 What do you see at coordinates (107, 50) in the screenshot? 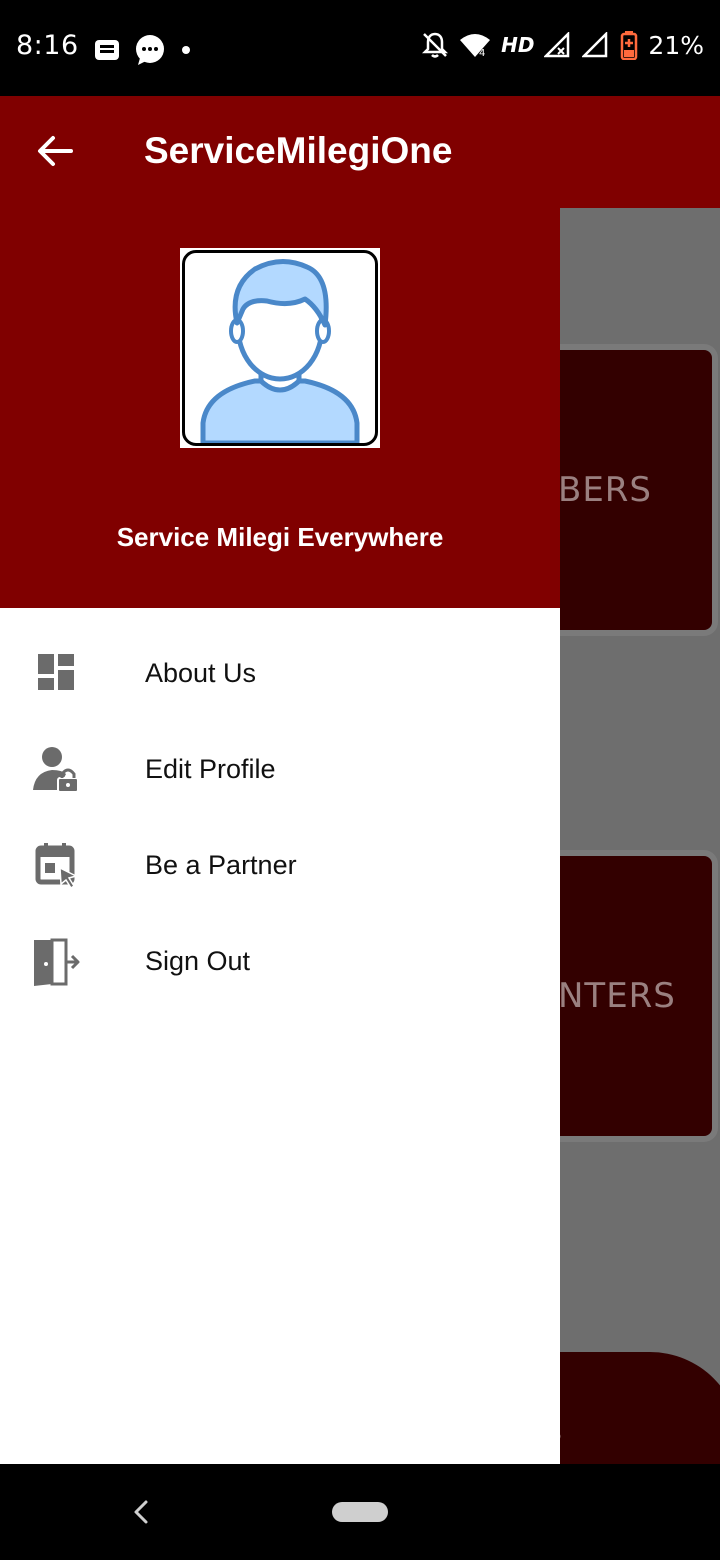
I see `message-notification-icon` at bounding box center [107, 50].